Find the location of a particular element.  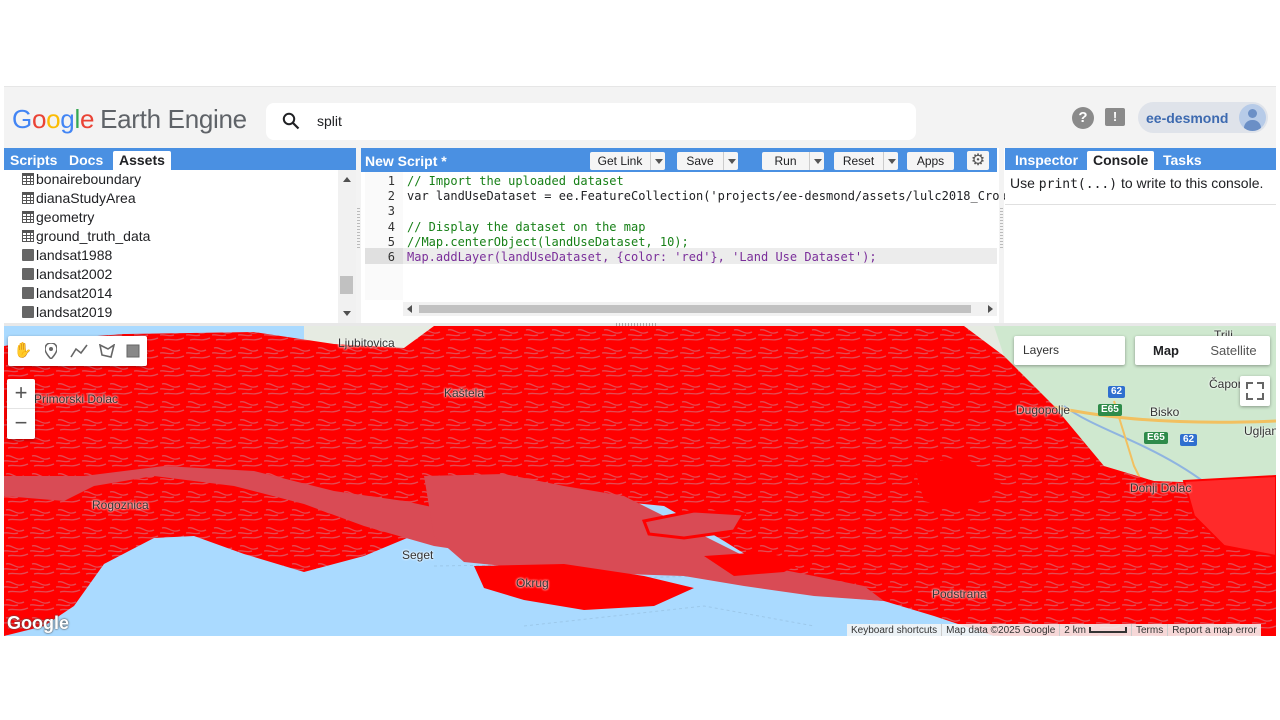

list-item: landsat2014 is located at coordinates (67, 293).